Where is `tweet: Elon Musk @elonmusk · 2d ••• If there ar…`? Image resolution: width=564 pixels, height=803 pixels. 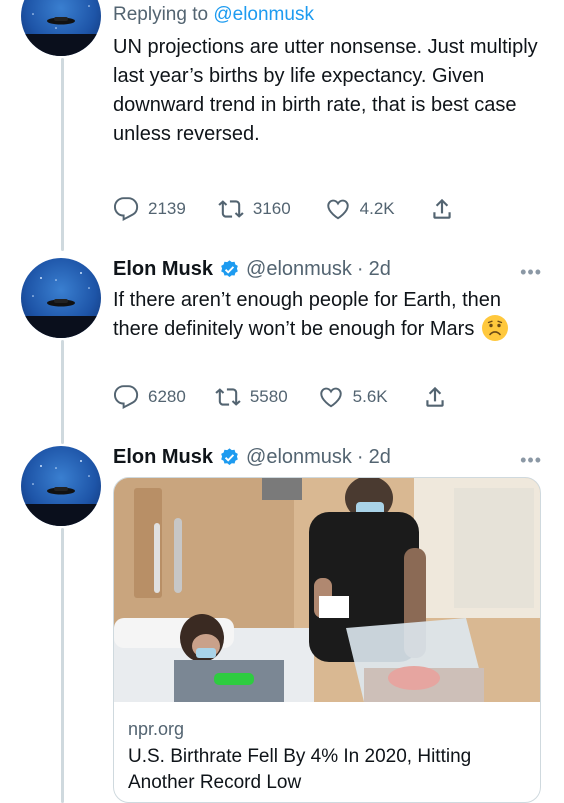 tweet: Elon Musk @elonmusk · 2d ••• If there ar… is located at coordinates (327, 301).